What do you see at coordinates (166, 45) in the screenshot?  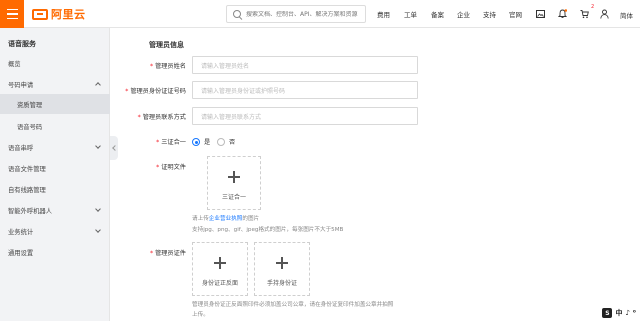 I see `section-title: 管理员信息` at bounding box center [166, 45].